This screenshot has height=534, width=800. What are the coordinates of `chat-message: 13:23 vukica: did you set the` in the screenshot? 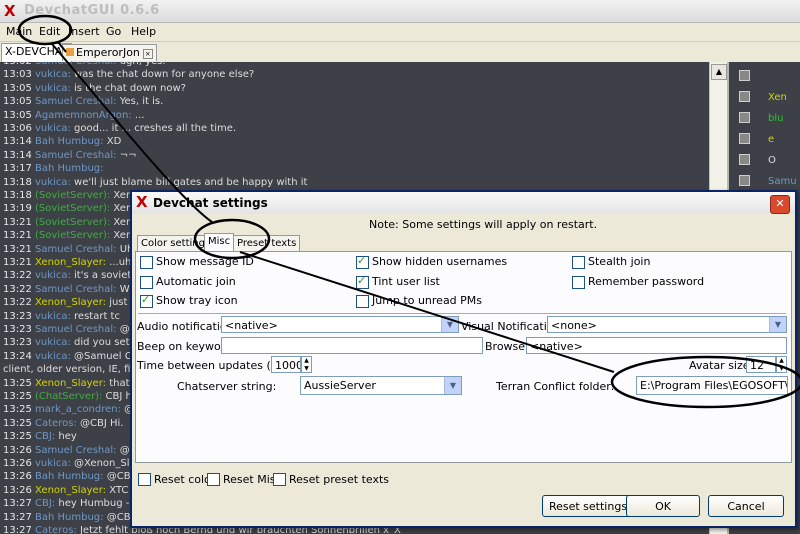 It's located at (76, 342).